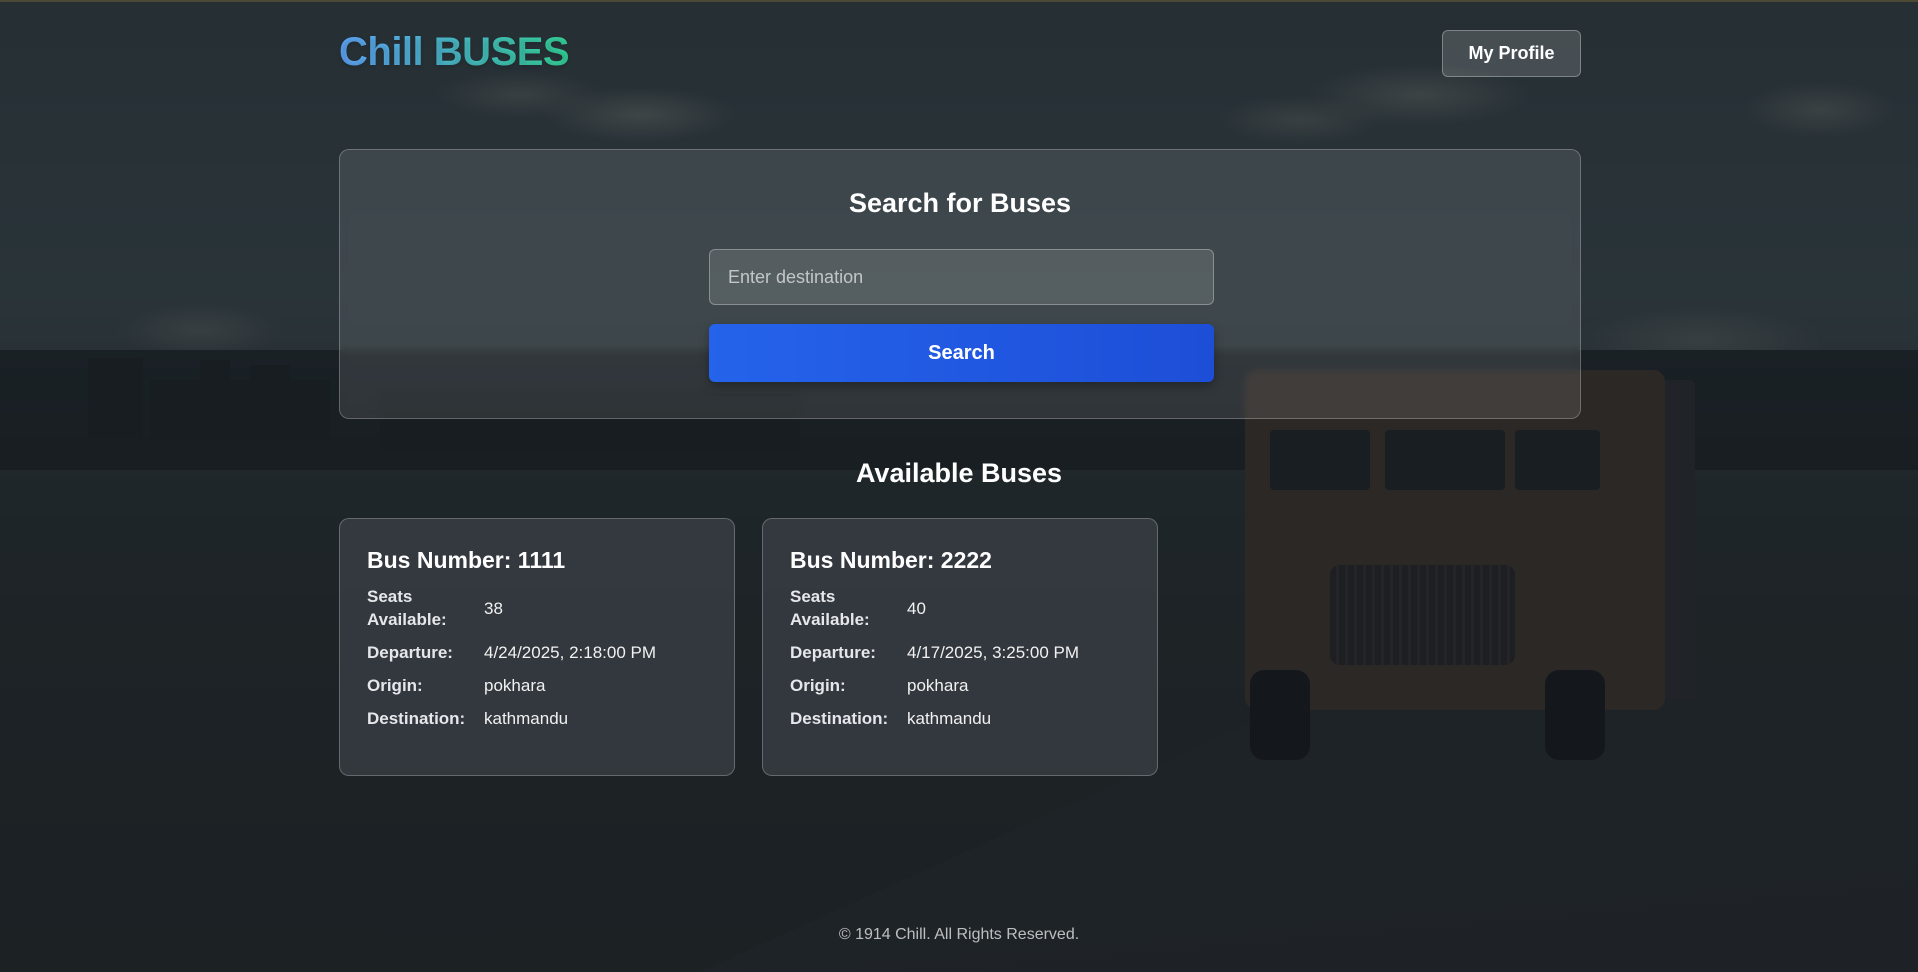 This screenshot has height=972, width=1918. I want to click on destination-input, so click(961, 277).